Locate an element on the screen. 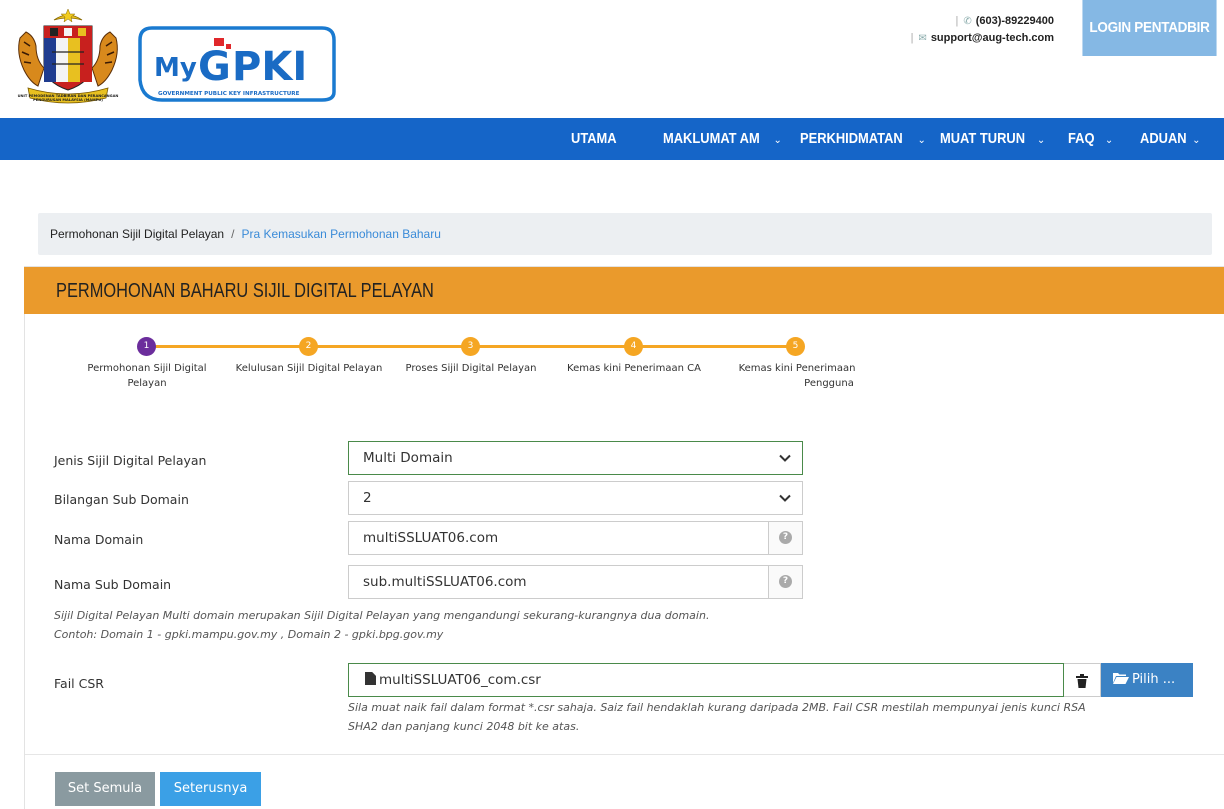 This screenshot has width=1224, height=809. jenis-sijil-label: Jenis Sijil Digital Pelayan is located at coordinates (130, 460).